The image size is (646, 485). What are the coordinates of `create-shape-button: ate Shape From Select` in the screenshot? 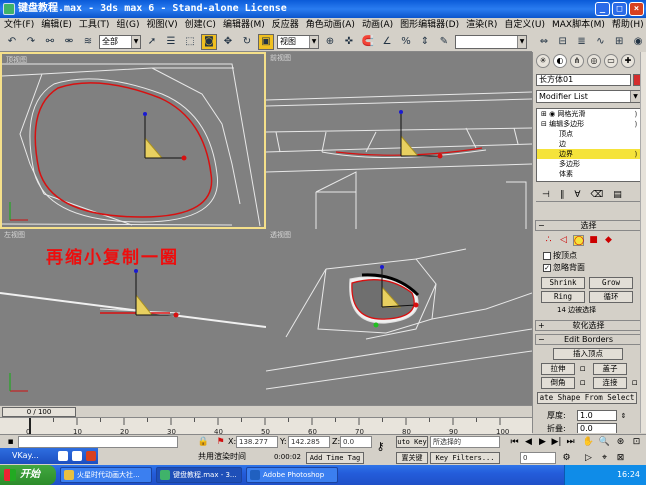 It's located at (587, 398).